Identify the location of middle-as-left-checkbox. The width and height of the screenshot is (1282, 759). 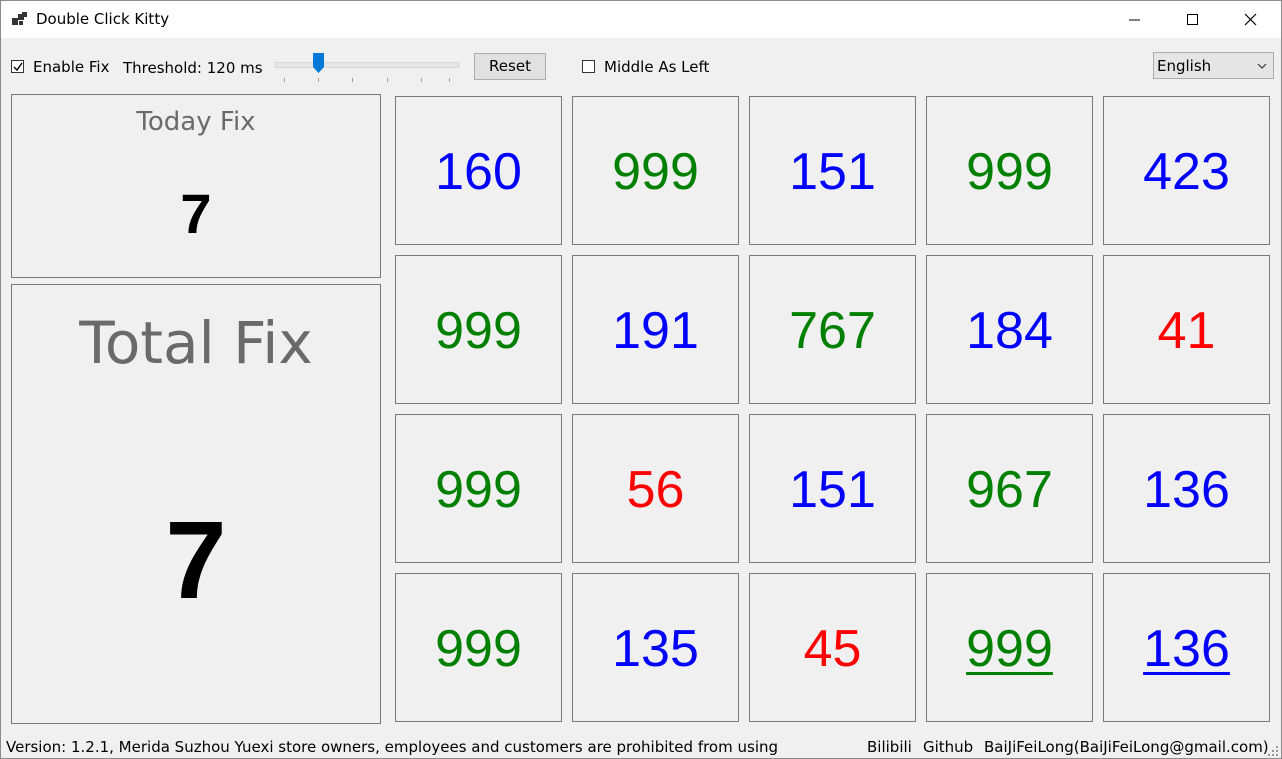
(588, 66).